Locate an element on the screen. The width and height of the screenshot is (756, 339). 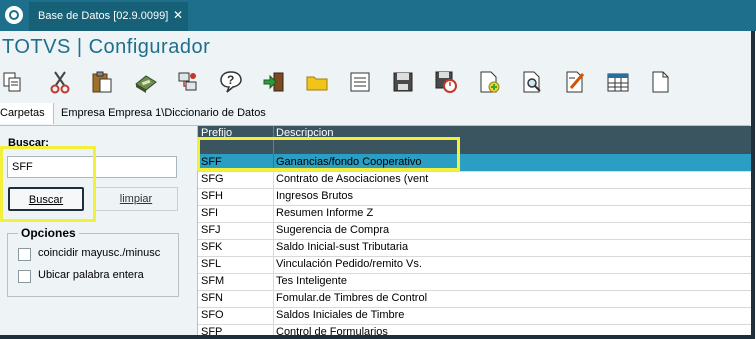
save-icon is located at coordinates (403, 82).